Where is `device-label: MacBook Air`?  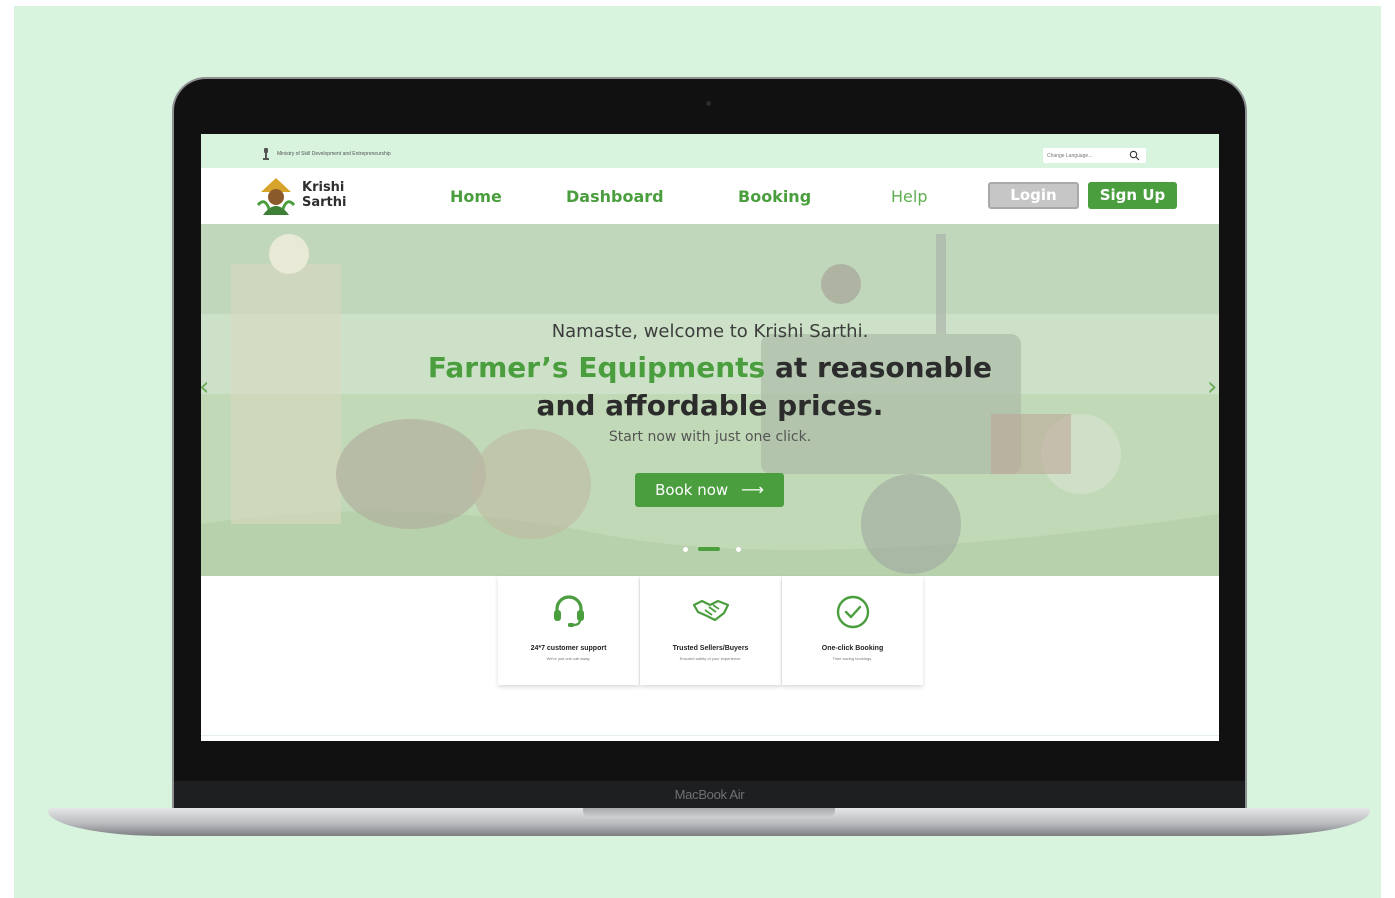 device-label: MacBook Air is located at coordinates (709, 794).